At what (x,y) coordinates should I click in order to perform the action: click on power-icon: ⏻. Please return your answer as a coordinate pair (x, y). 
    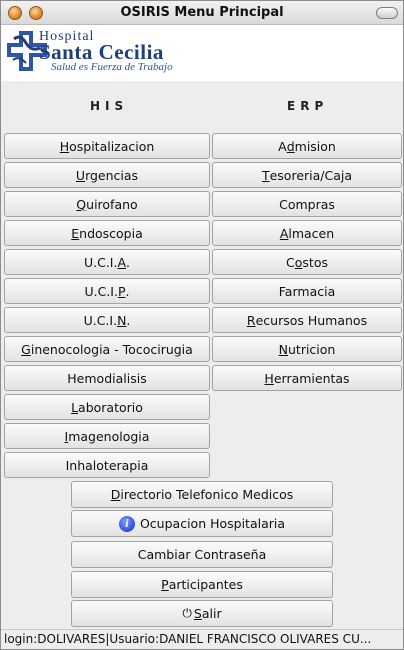
    Looking at the image, I should click on (187, 613).